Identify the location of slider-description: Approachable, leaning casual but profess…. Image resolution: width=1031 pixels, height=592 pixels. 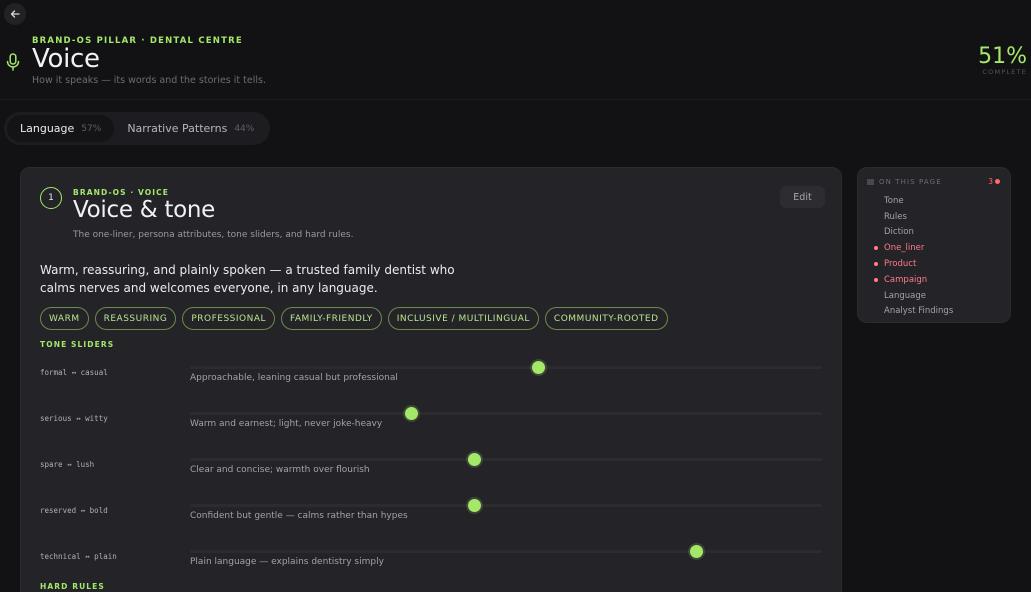
(294, 378).